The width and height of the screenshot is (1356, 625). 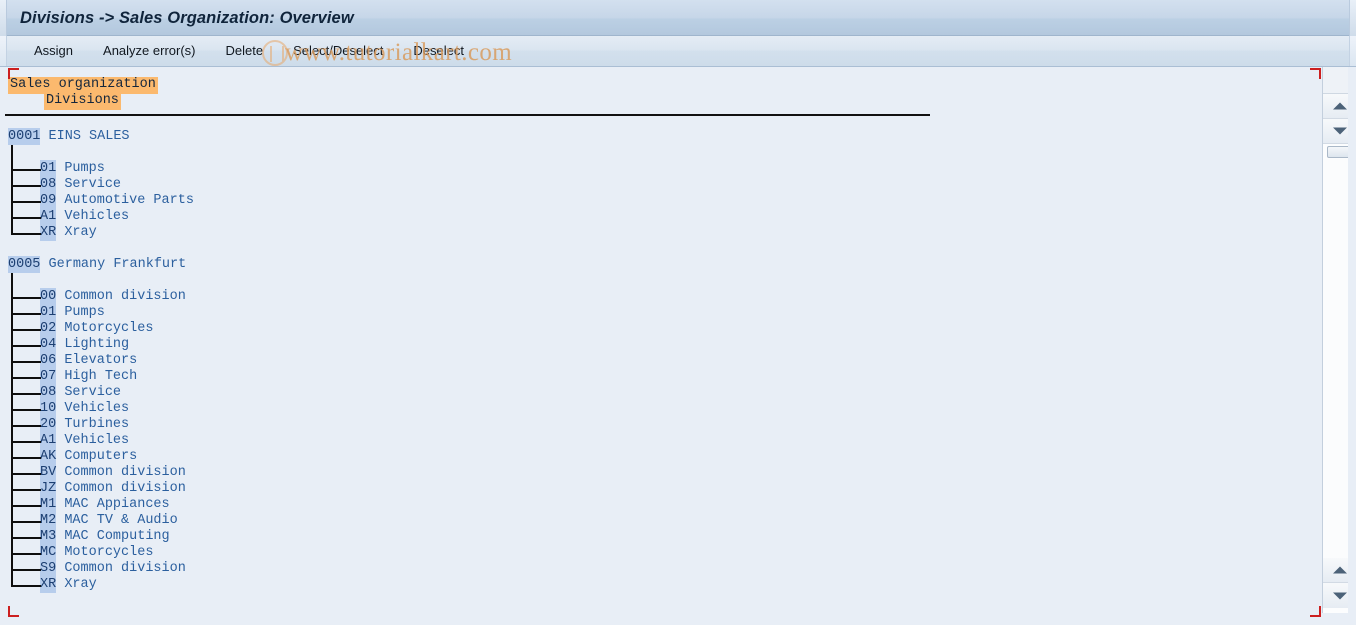 What do you see at coordinates (48, 584) in the screenshot?
I see `division-code: XR` at bounding box center [48, 584].